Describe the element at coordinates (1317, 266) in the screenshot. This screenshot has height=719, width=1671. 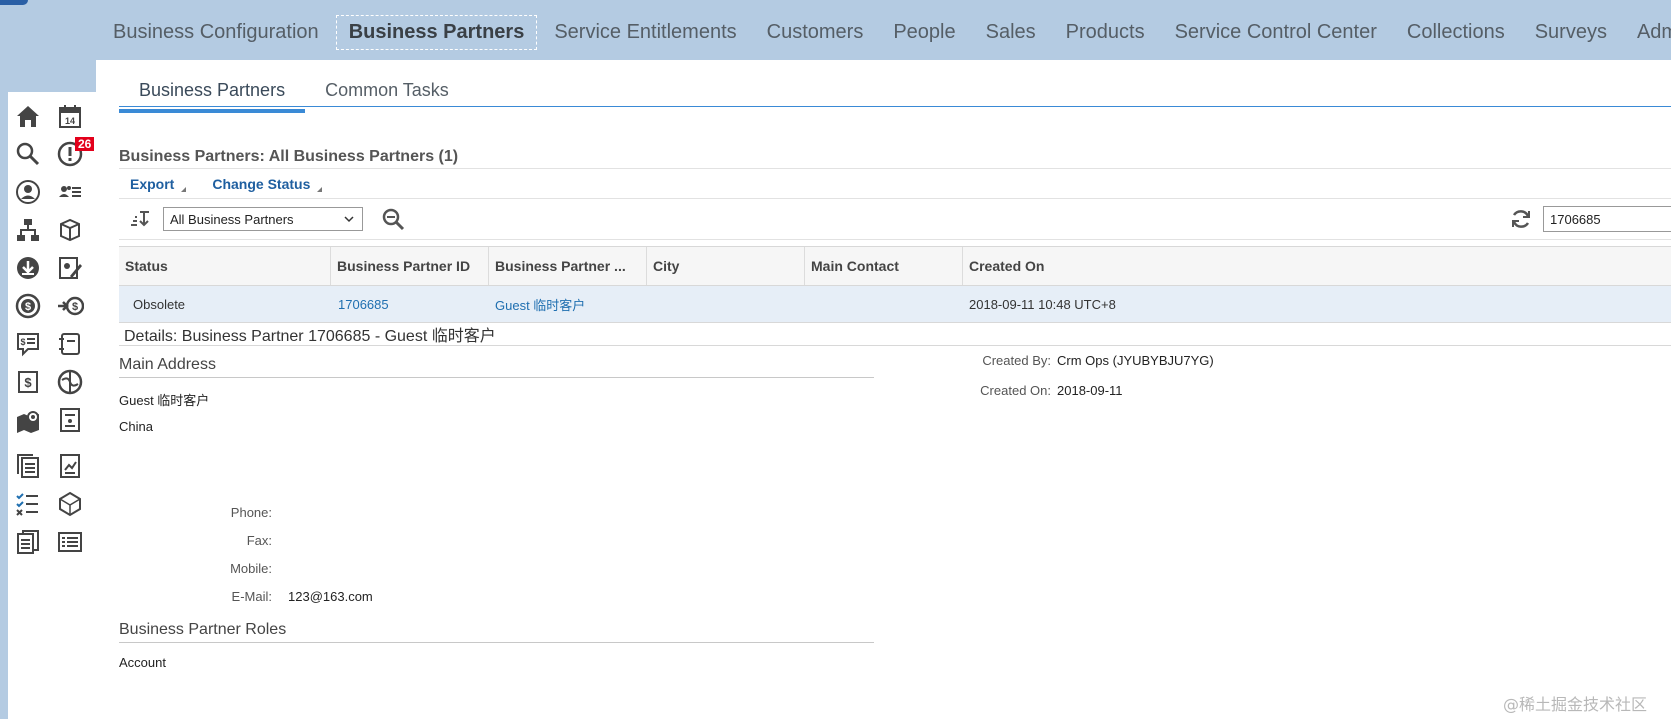
I see `column-header-created-on: Created On` at that location.